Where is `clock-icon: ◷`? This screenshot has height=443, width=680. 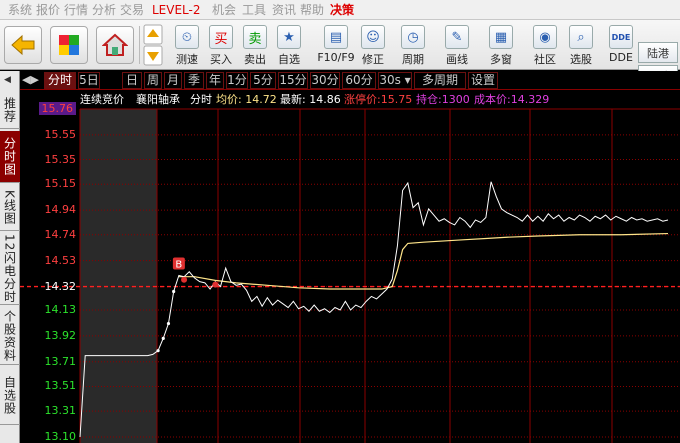 clock-icon: ◷ is located at coordinates (413, 37).